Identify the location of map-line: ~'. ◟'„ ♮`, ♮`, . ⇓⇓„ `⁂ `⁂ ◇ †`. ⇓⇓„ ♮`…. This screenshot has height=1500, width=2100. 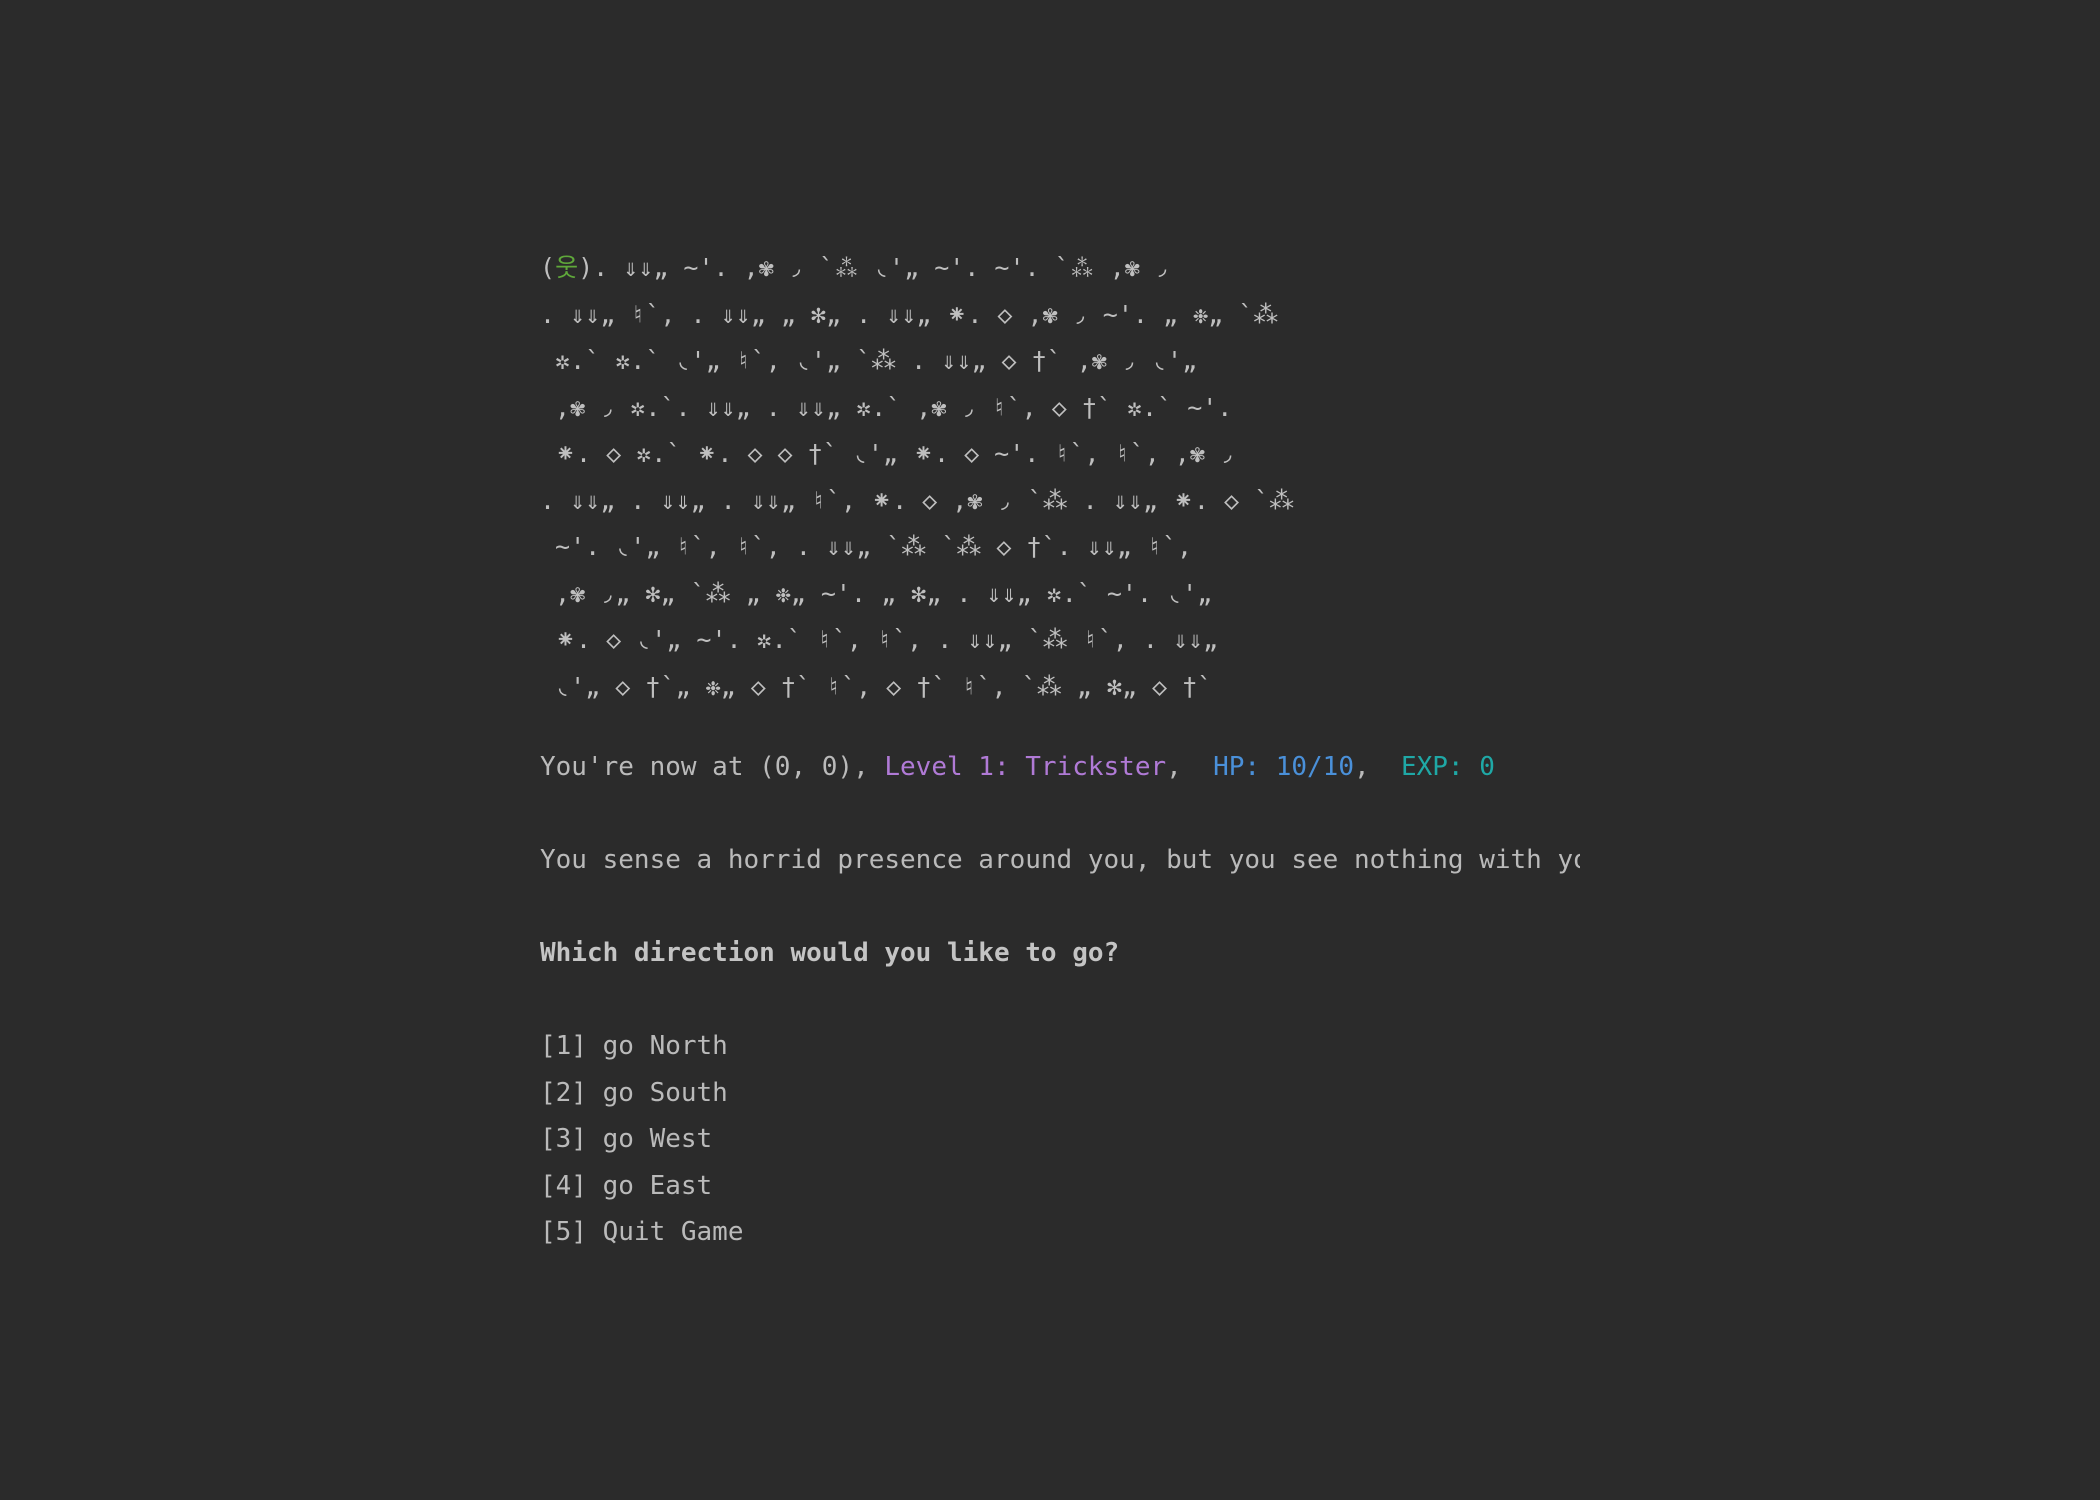
(866, 546).